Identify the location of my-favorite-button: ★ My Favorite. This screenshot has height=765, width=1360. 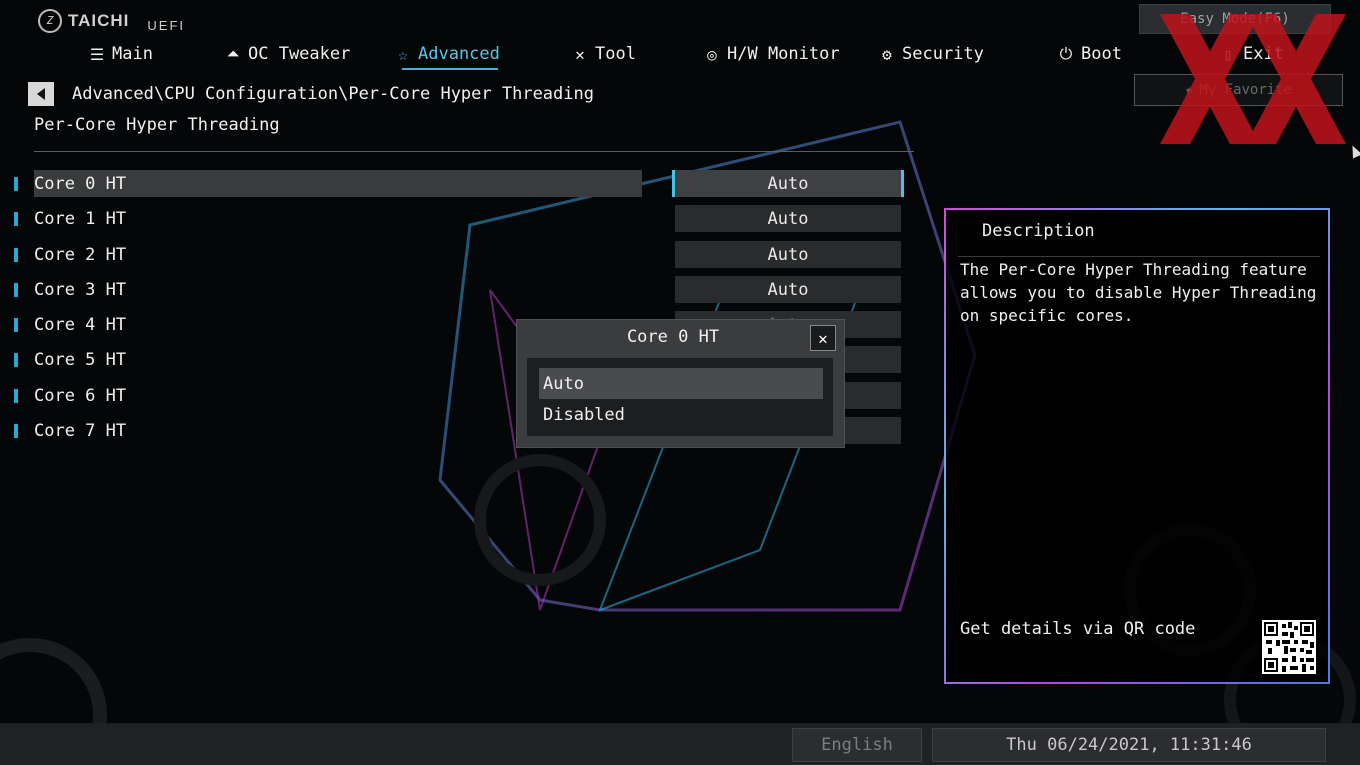
(1238, 90).